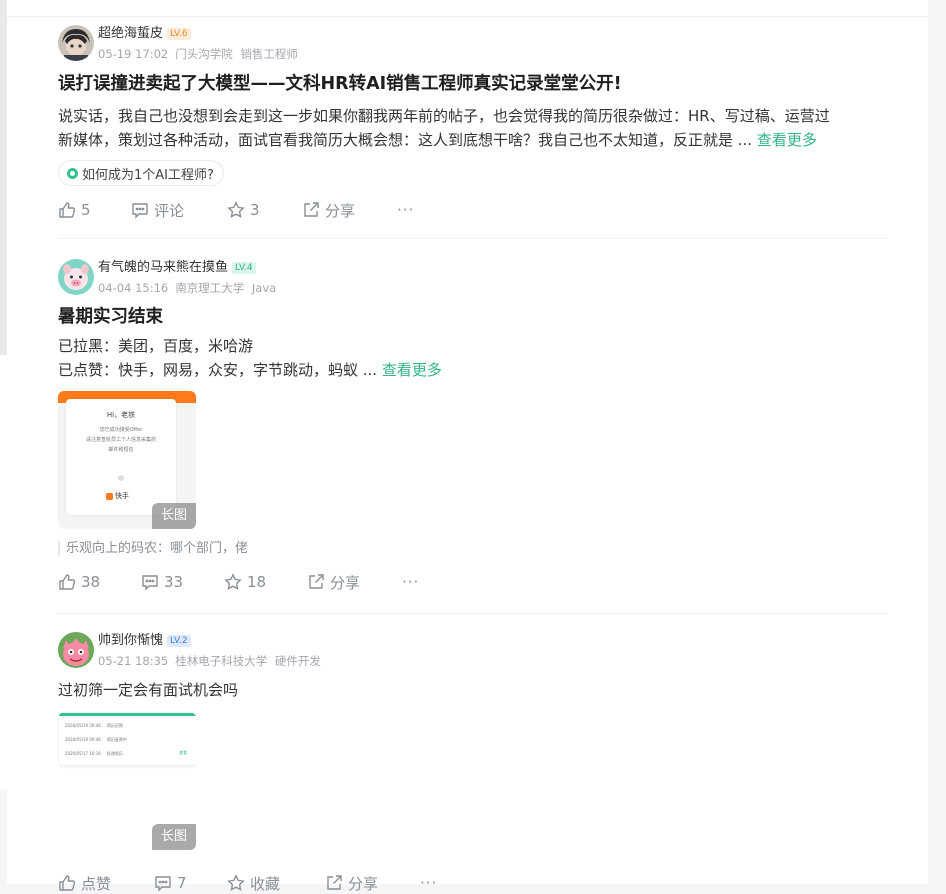 This screenshot has height=894, width=946. Describe the element at coordinates (127, 714) in the screenshot. I see `timeline-accent` at that location.